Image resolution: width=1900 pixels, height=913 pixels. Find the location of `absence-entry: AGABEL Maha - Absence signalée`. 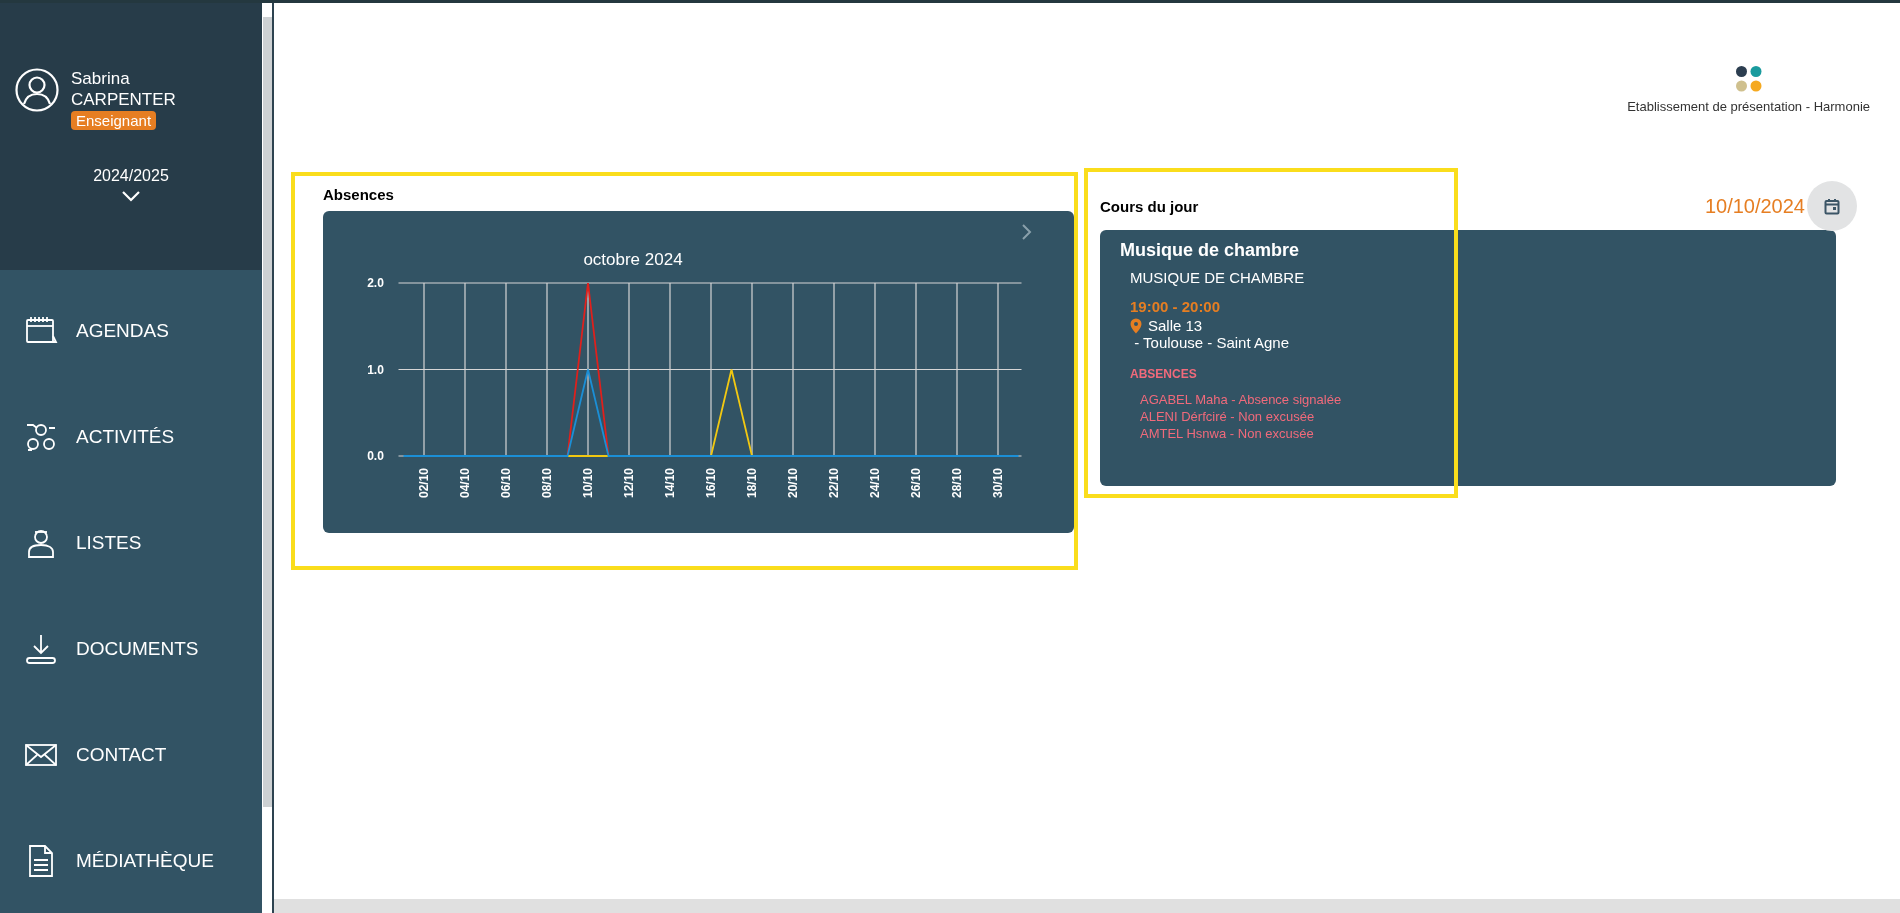

absence-entry: AGABEL Maha - Absence signalée is located at coordinates (1241, 399).